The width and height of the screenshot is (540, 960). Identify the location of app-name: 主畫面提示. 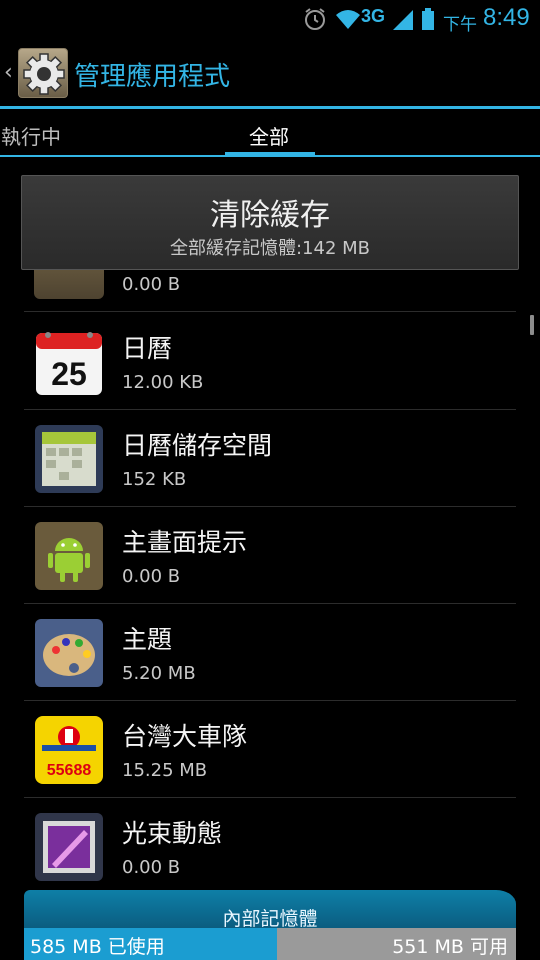
(185, 542).